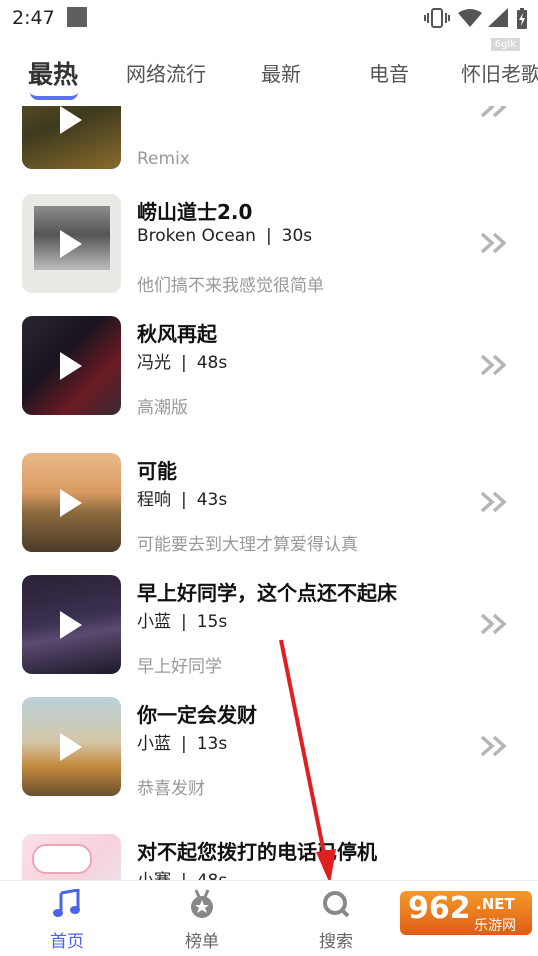  I want to click on item-meta: 小蓝 | 15s, so click(182, 619).